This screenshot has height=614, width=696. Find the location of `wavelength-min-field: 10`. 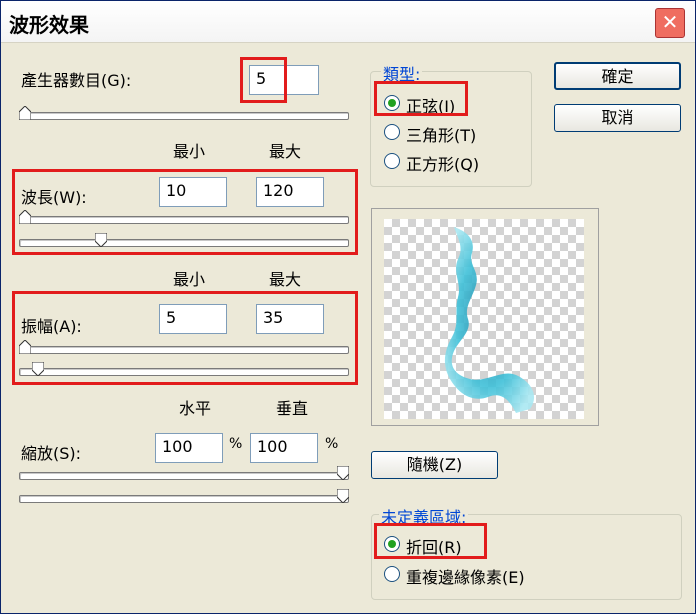

wavelength-min-field: 10 is located at coordinates (193, 192).